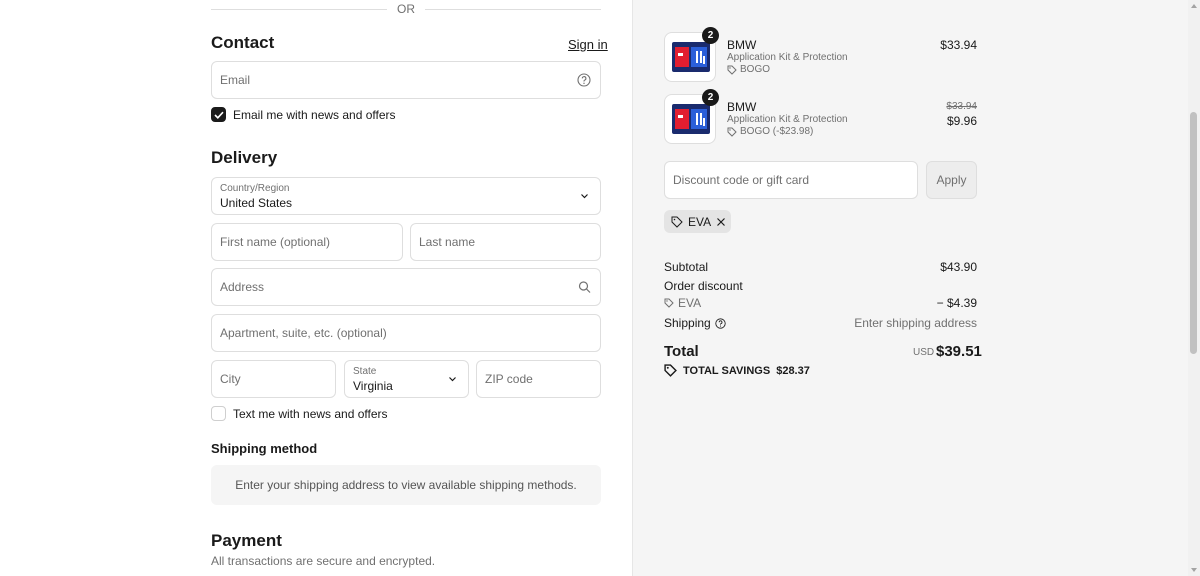 Image resolution: width=1200 pixels, height=576 pixels. I want to click on subtotal-label: Subtotal, so click(686, 267).